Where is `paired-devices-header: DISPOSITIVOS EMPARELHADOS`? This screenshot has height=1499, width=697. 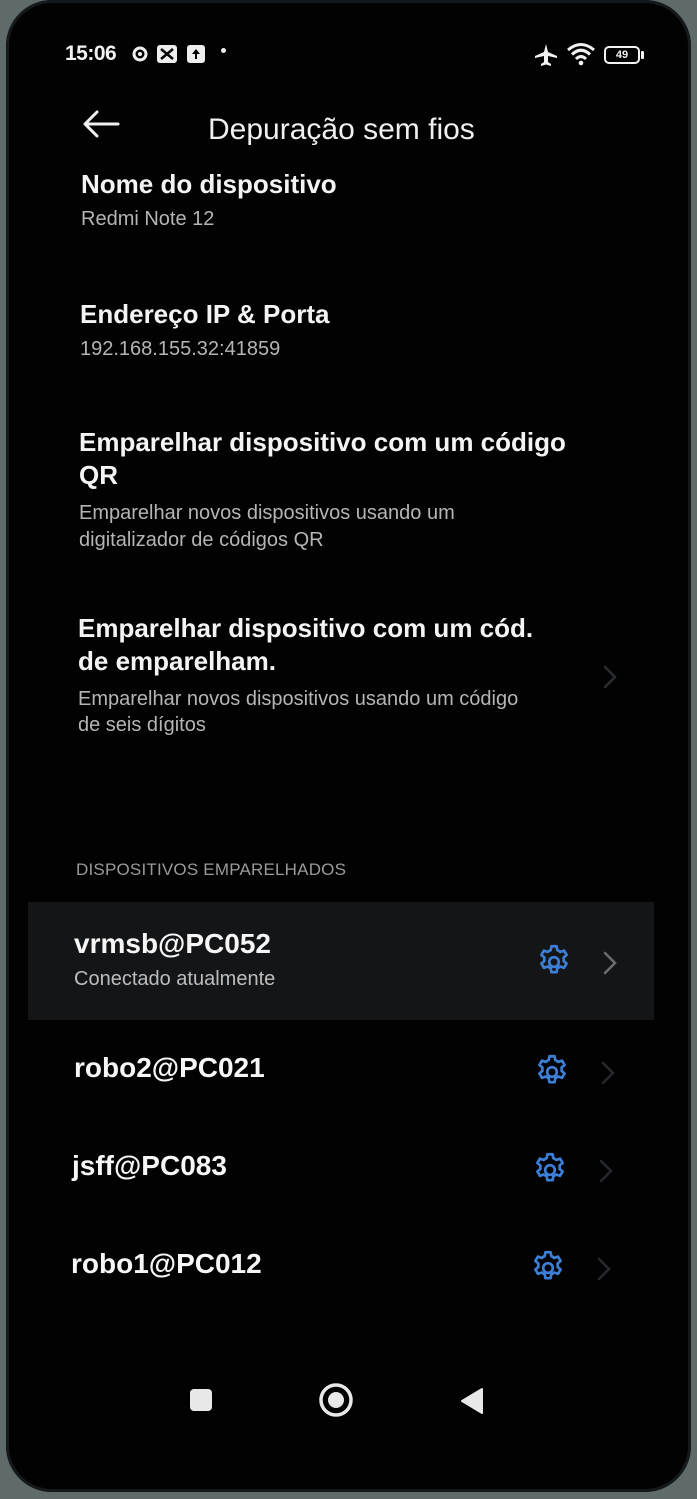
paired-devices-header: DISPOSITIVOS EMPARELHADOS is located at coordinates (211, 869).